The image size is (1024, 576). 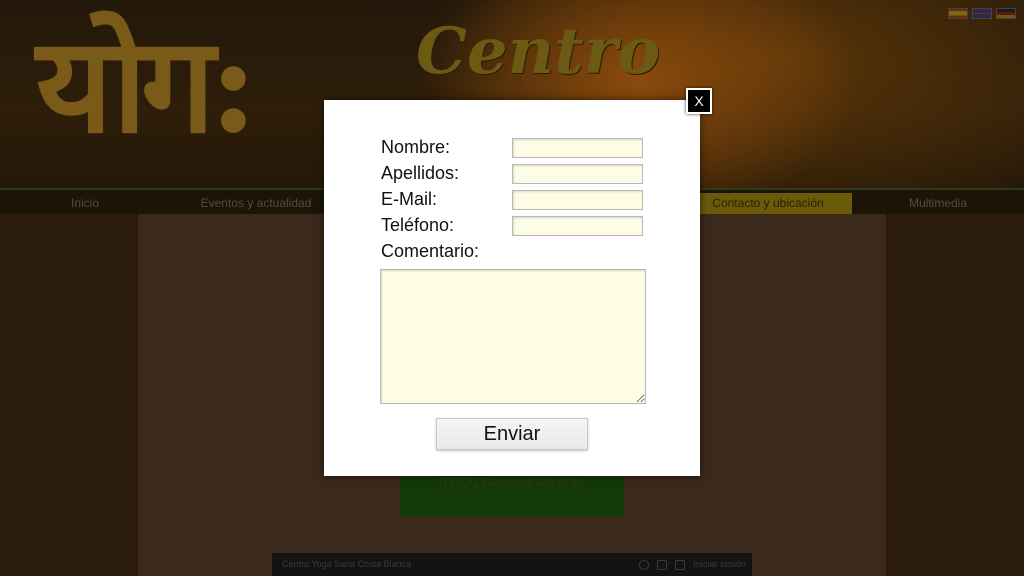 I want to click on apellidos-label: Apellidos:, so click(x=420, y=173).